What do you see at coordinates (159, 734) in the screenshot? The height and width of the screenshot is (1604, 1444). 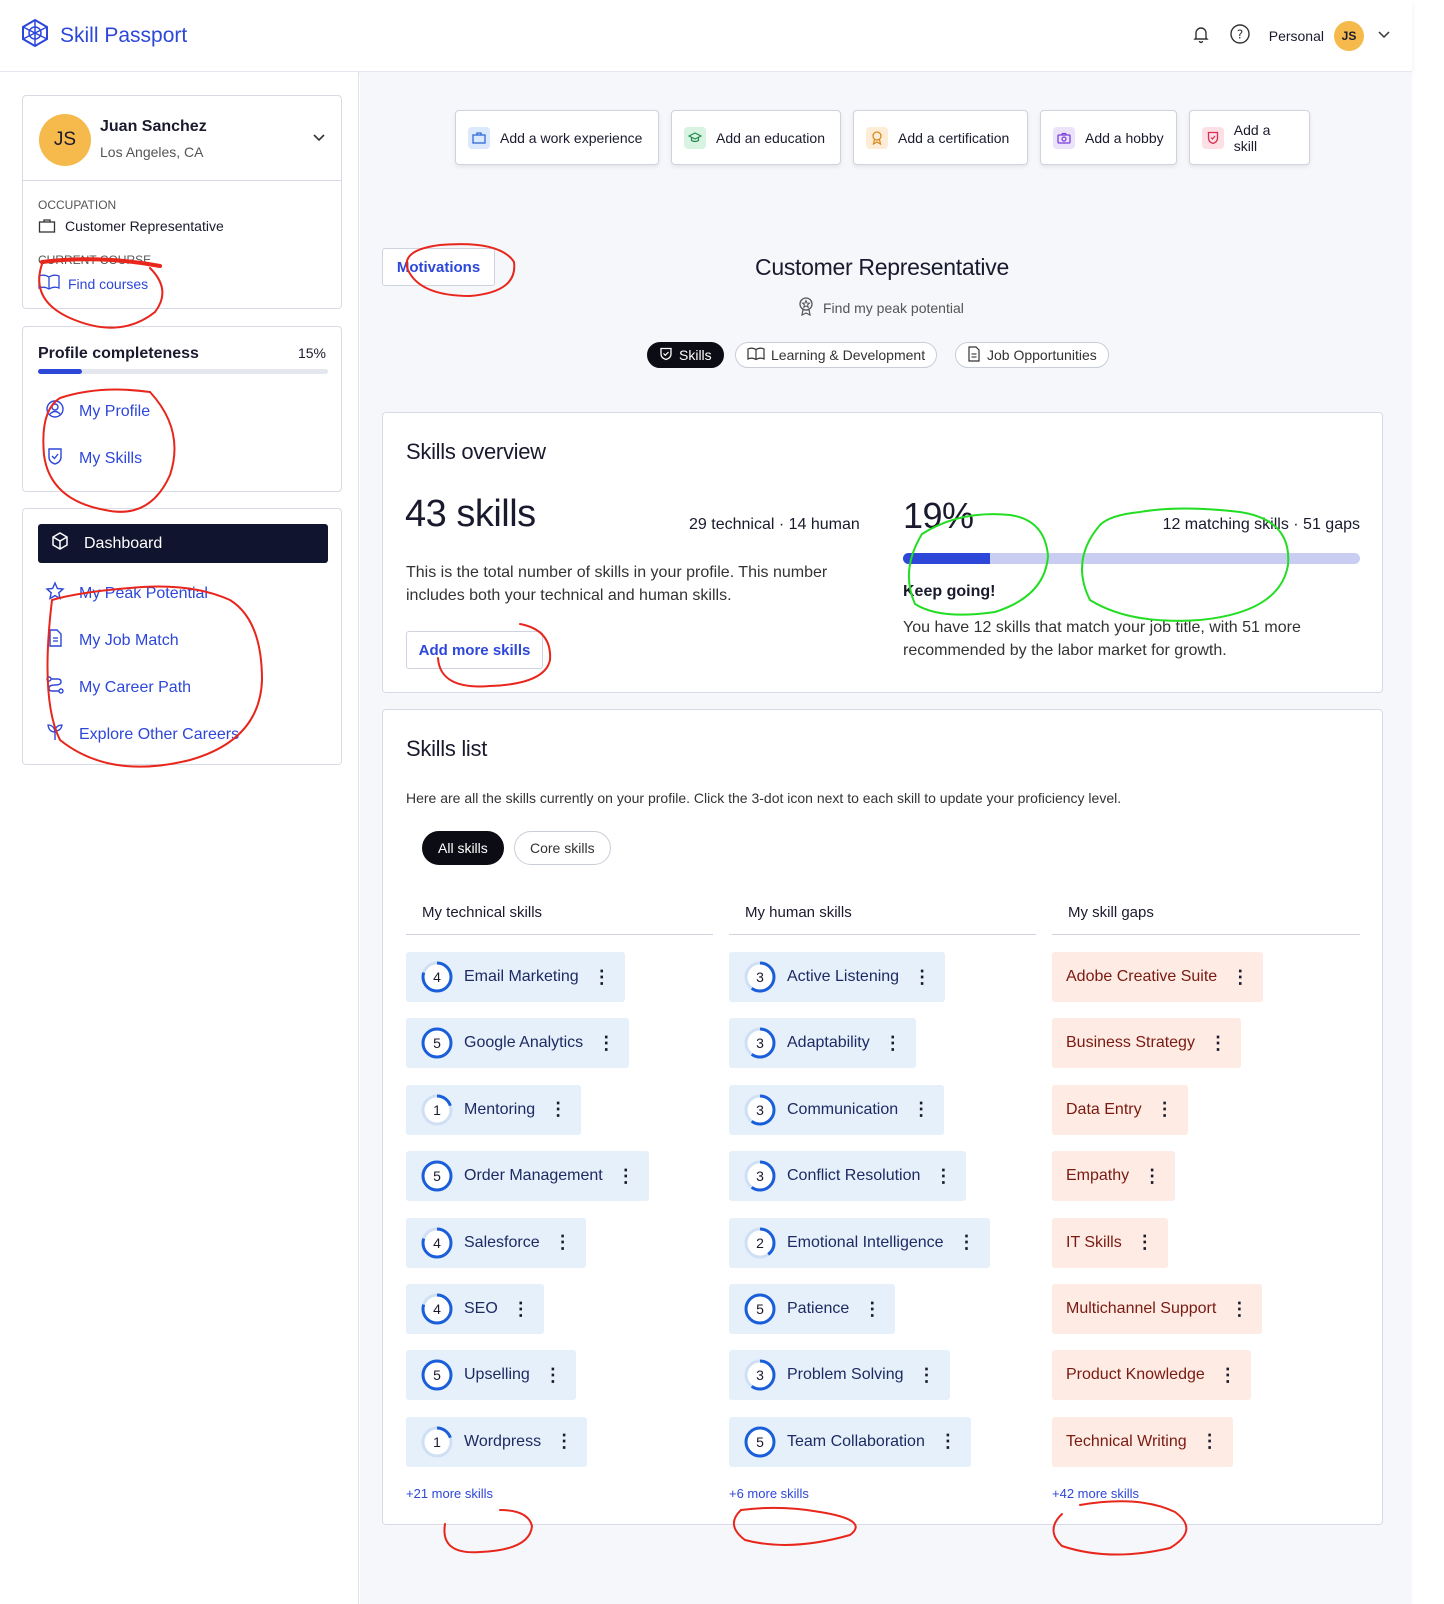 I see `nav-label: Explore Other Careers` at bounding box center [159, 734].